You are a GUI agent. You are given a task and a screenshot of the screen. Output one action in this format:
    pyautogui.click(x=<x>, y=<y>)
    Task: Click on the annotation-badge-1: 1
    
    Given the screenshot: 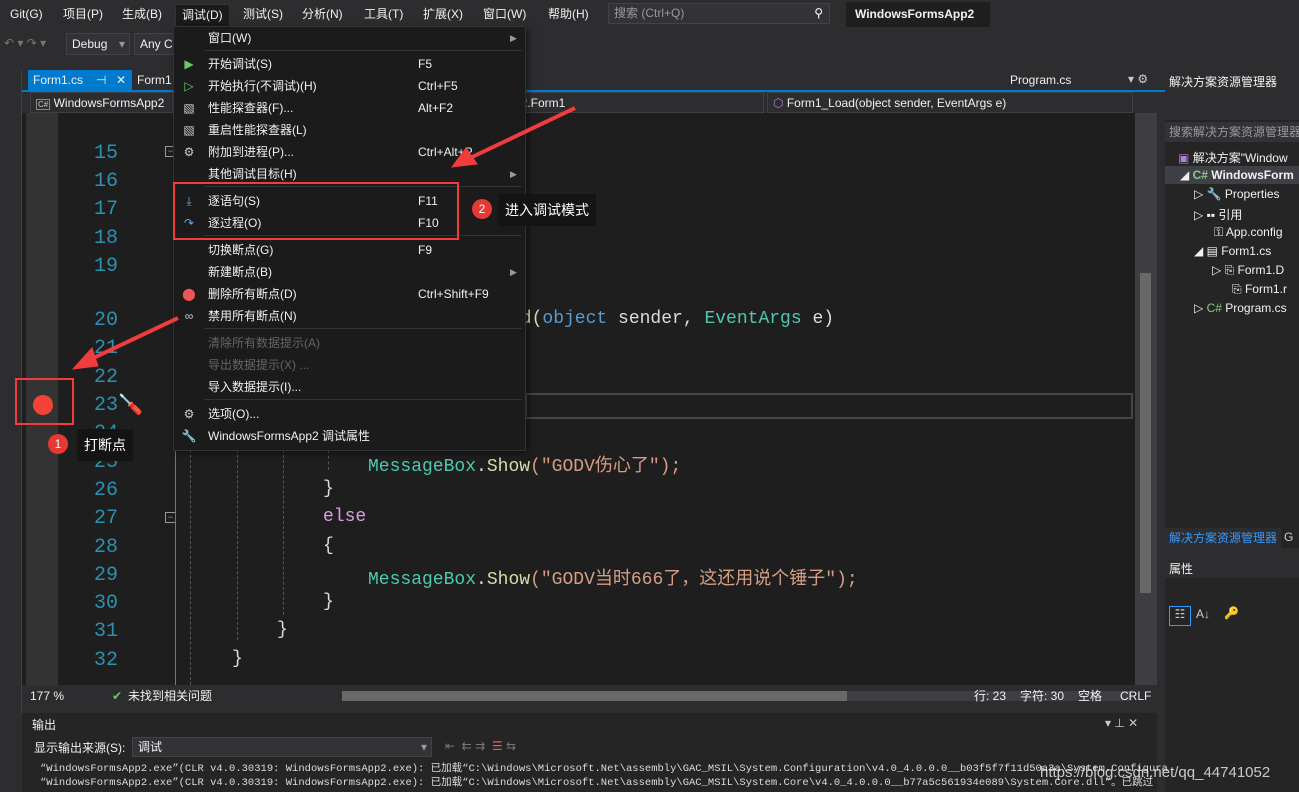 What is the action you would take?
    pyautogui.click(x=58, y=444)
    